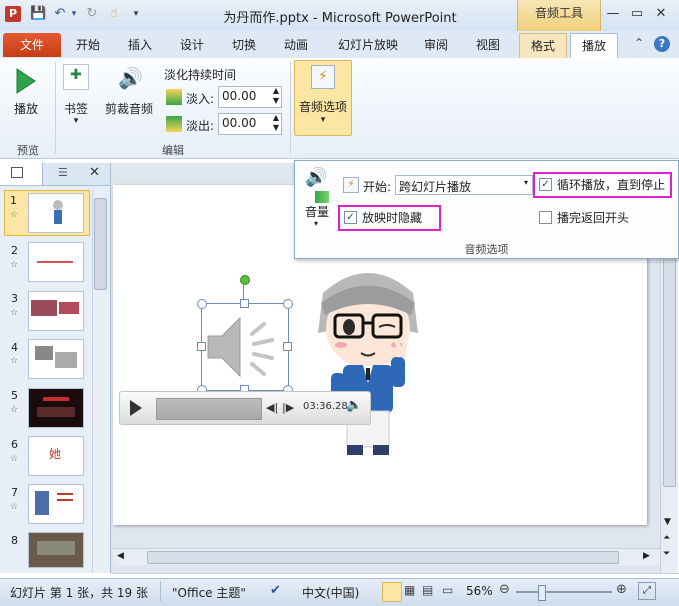 The height and width of the screenshot is (606, 679). Describe the element at coordinates (662, 44) in the screenshot. I see `help-icon: ?` at that location.